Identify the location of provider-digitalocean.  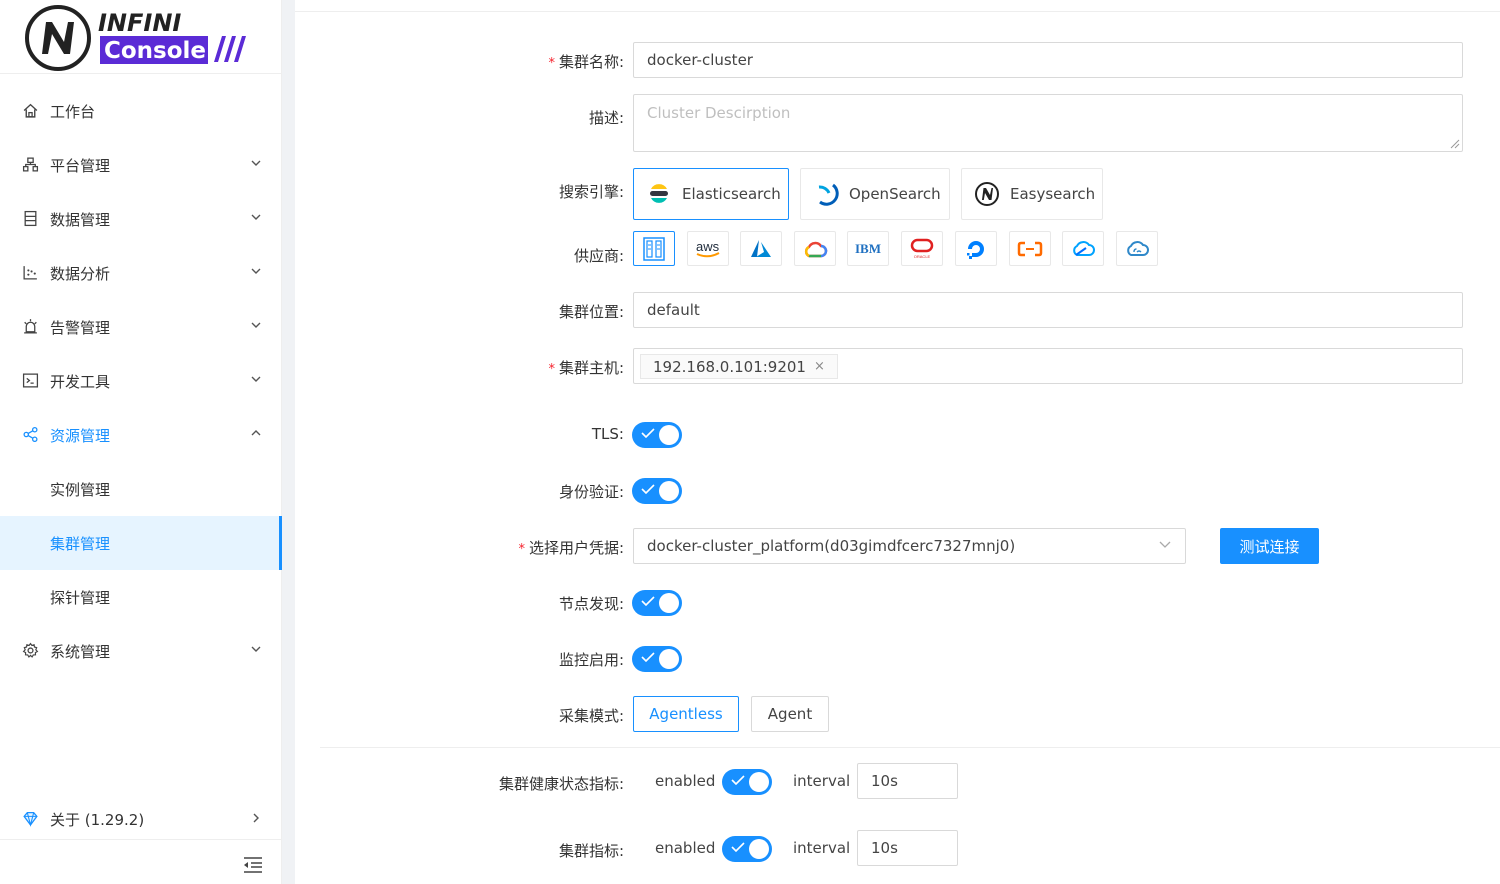
(976, 248).